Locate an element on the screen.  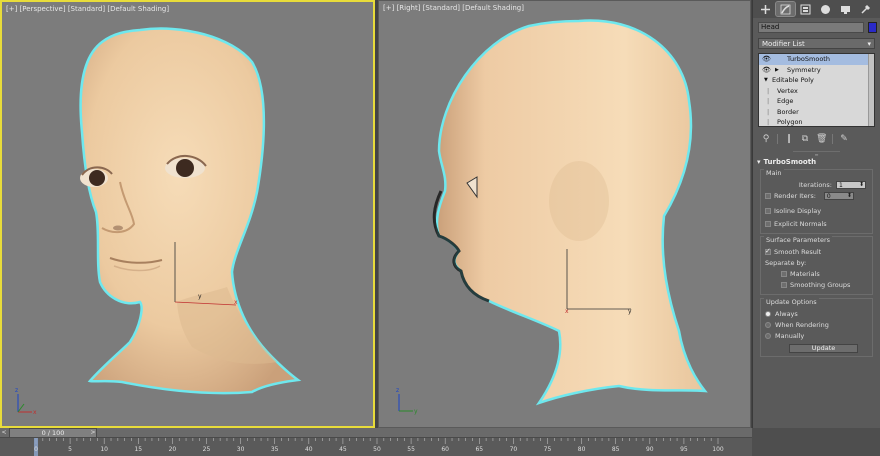
chevron-down-icon: ▾ is located at coordinates (869, 43).